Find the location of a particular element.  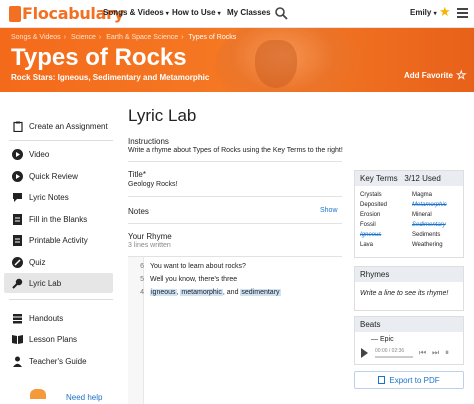

title-label: Title* is located at coordinates (137, 174).